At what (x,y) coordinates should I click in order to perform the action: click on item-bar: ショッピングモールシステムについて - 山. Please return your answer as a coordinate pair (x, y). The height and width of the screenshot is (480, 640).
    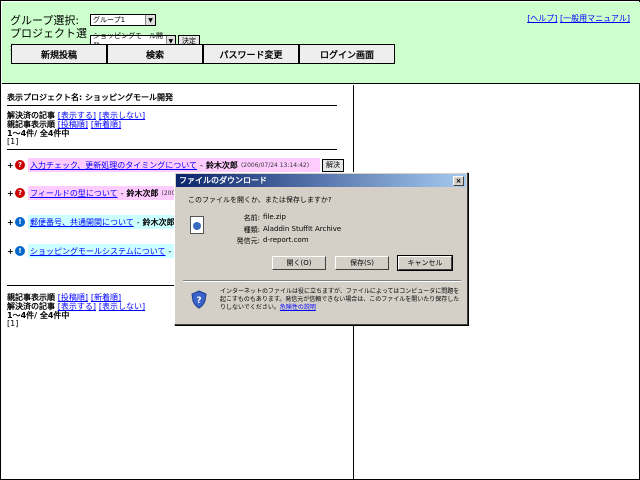
    Looking at the image, I should click on (107, 251).